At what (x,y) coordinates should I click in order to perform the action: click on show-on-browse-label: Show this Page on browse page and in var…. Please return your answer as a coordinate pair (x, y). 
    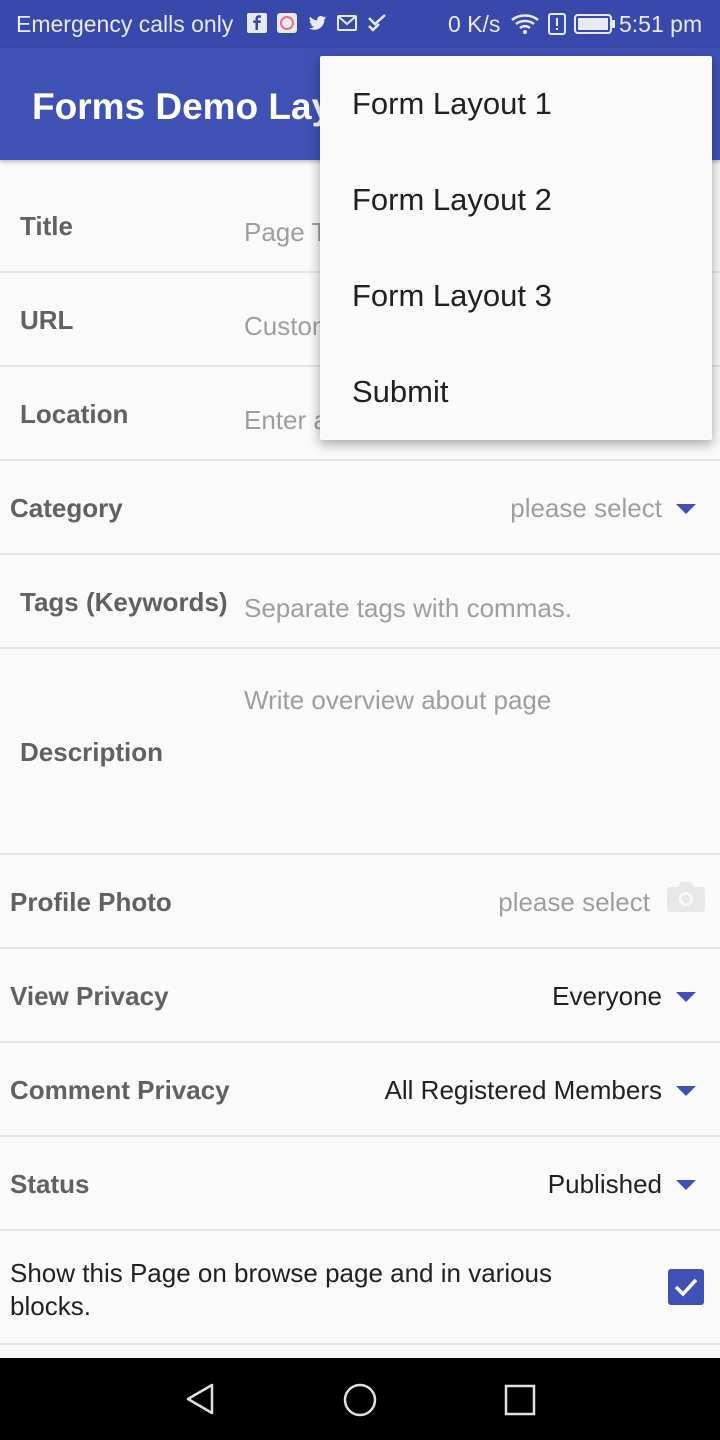
    Looking at the image, I should click on (281, 1289).